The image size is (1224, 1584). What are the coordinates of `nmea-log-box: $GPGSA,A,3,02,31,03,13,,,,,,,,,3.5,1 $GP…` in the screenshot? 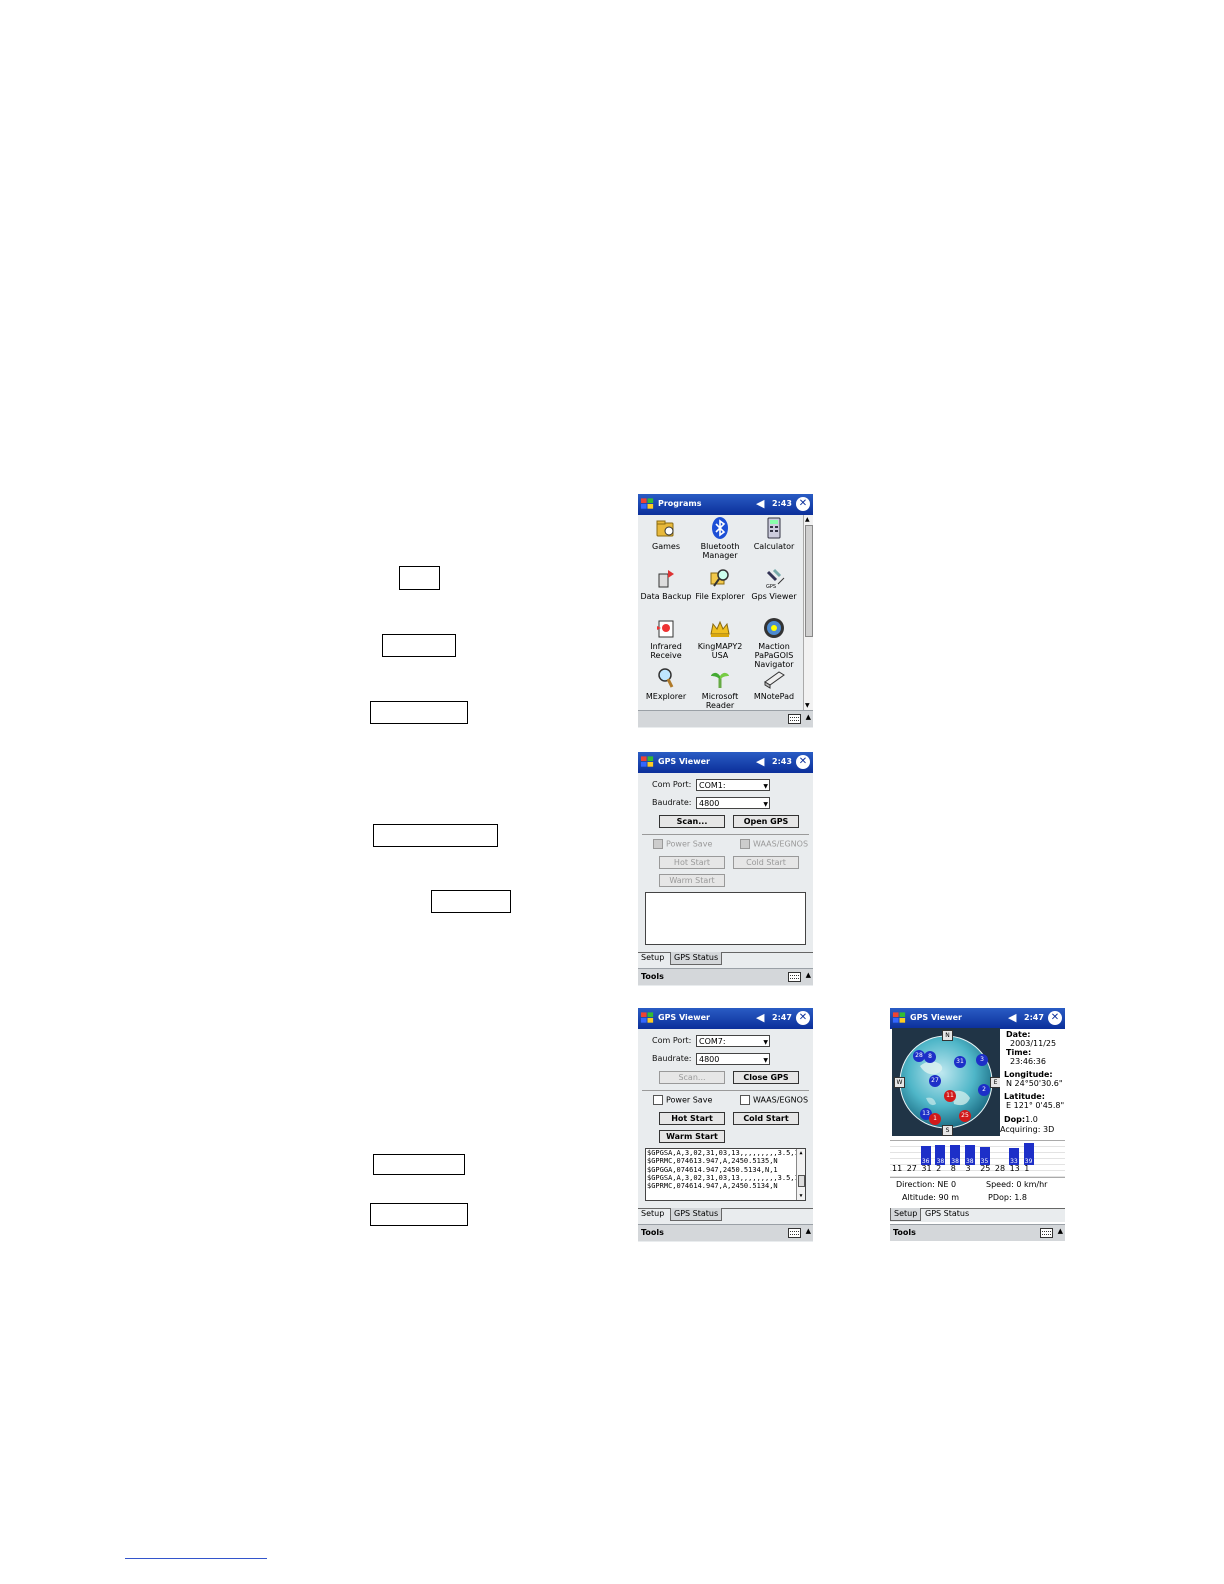 It's located at (725, 1174).